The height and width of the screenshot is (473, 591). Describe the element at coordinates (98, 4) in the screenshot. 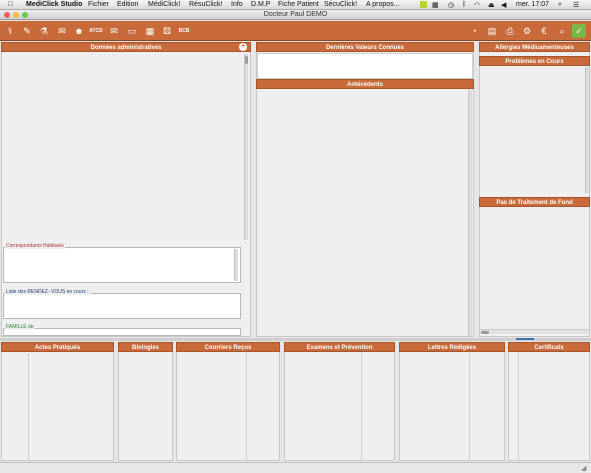

I see `menu-fichier: Fichier` at that location.